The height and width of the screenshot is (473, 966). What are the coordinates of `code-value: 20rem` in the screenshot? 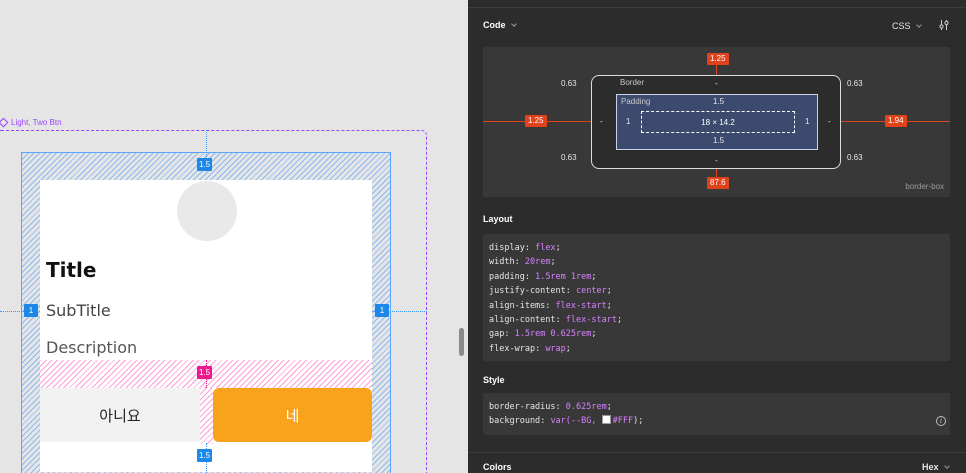 It's located at (537, 262).